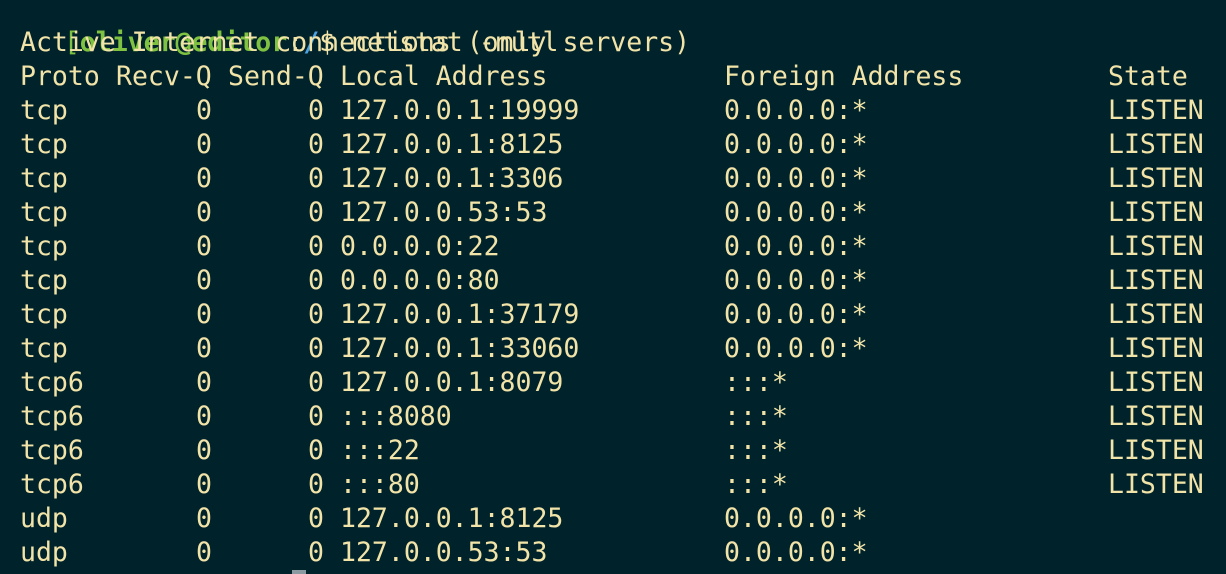  What do you see at coordinates (1148, 76) in the screenshot?
I see `header-state: State` at bounding box center [1148, 76].